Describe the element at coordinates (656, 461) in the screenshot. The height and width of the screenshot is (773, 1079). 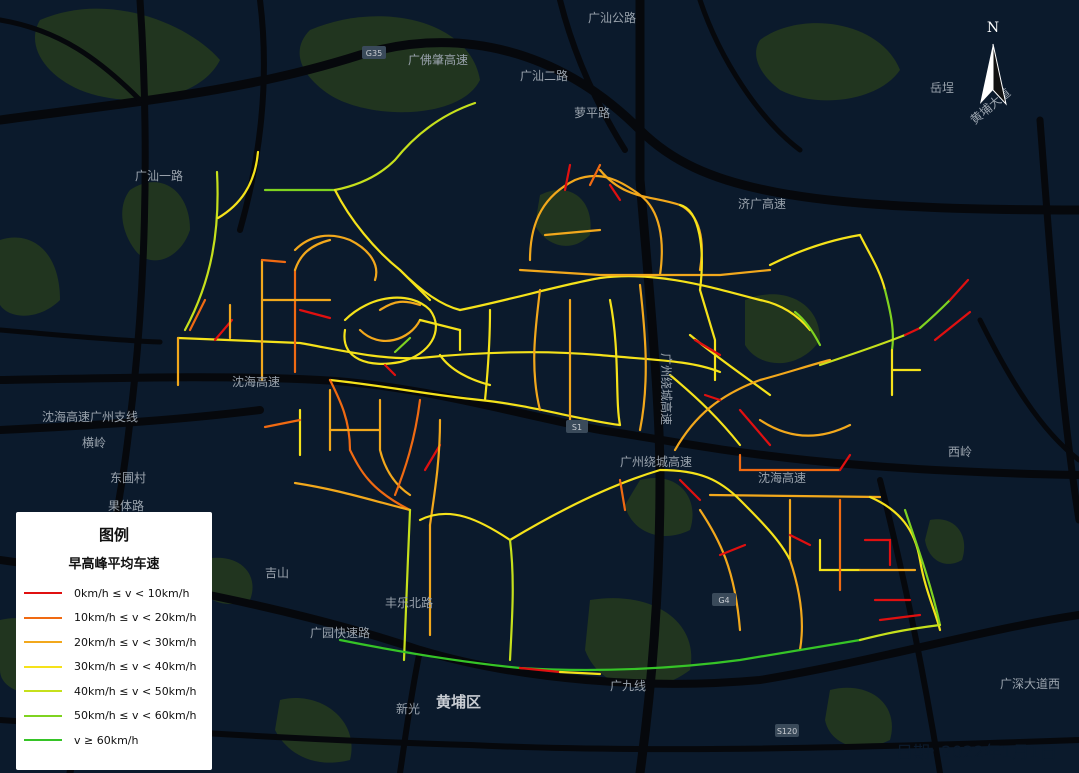
I see `label-guangzhou-huancheng: 广州绕城高速` at that location.